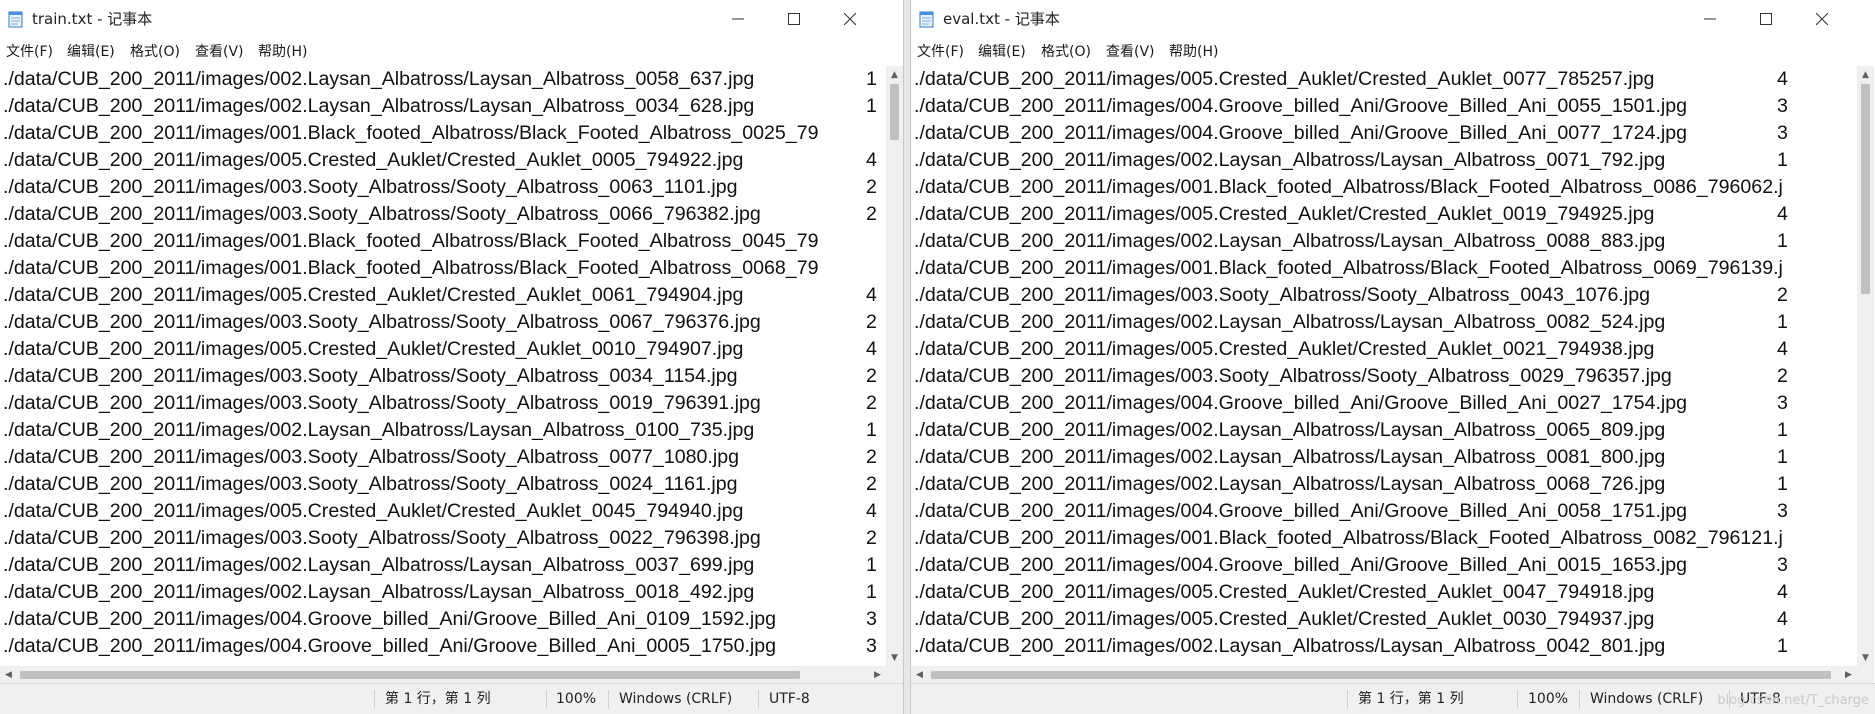 This screenshot has width=1875, height=714. I want to click on minimize-icon, so click(1710, 19).